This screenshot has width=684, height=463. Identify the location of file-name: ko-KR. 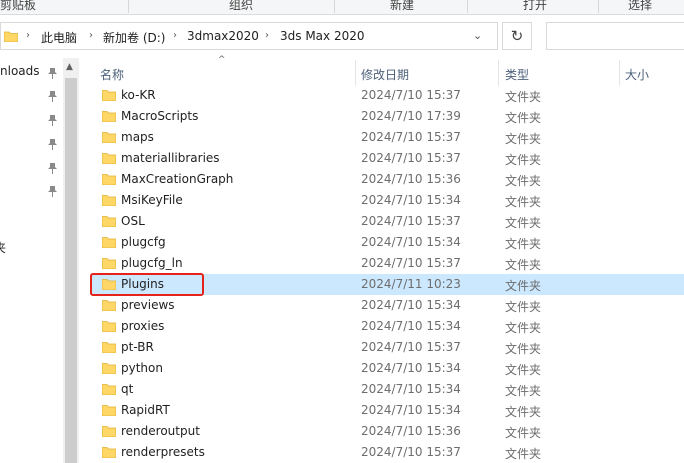
(138, 95).